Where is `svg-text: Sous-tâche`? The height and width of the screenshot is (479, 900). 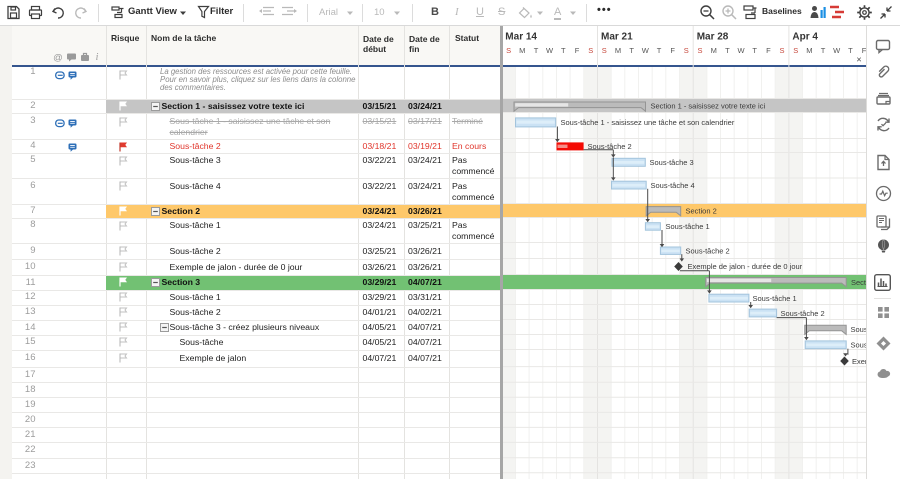
svg-text: Sous-tâche is located at coordinates (859, 345).